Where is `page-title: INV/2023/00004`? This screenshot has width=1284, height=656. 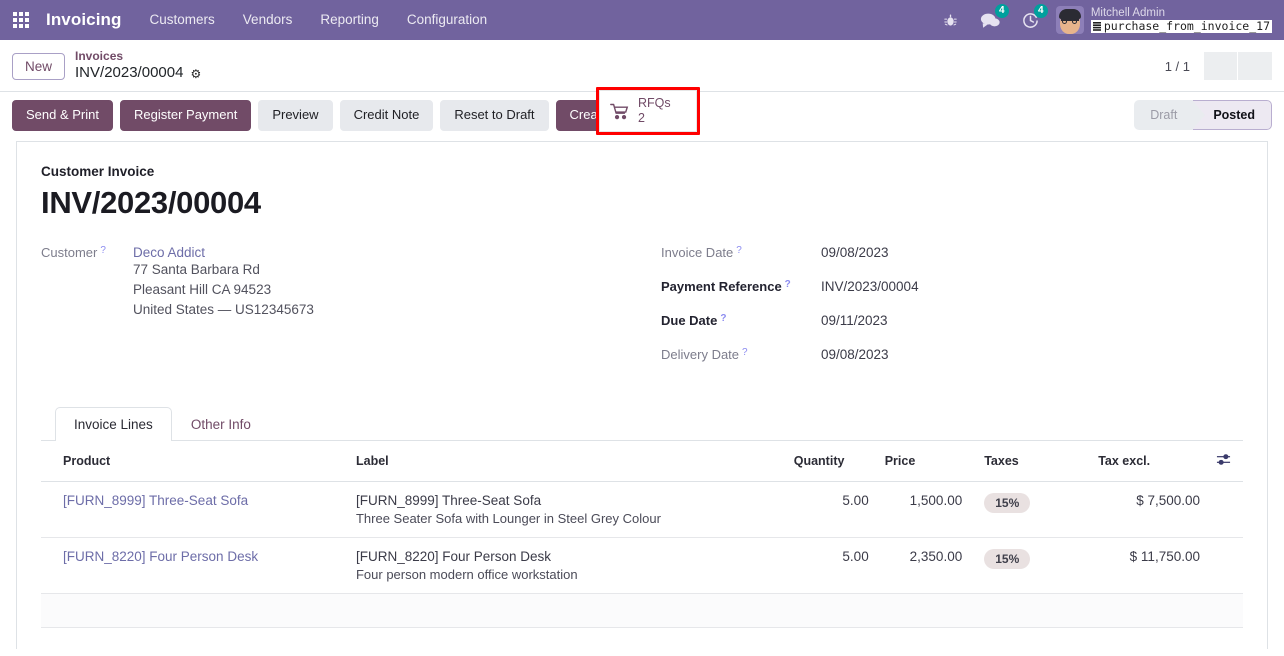 page-title: INV/2023/00004 is located at coordinates (151, 202).